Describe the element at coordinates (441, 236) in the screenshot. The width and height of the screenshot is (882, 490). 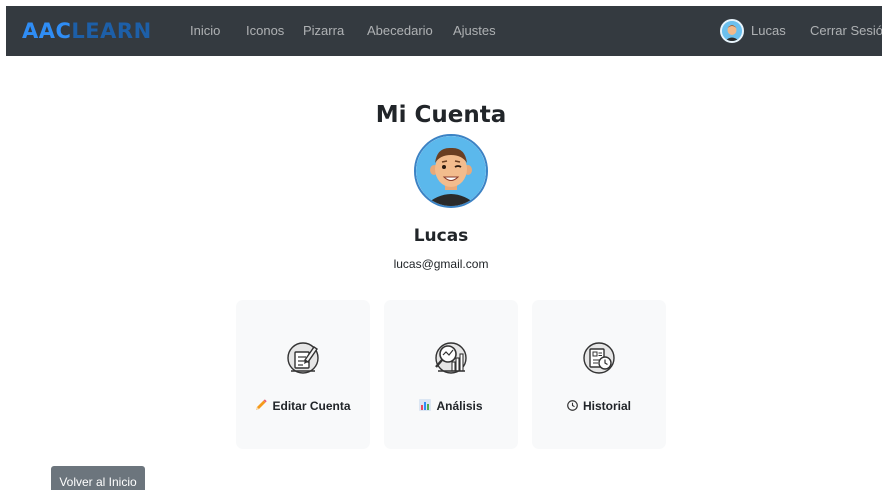
I see `profile-name: Lucas` at that location.